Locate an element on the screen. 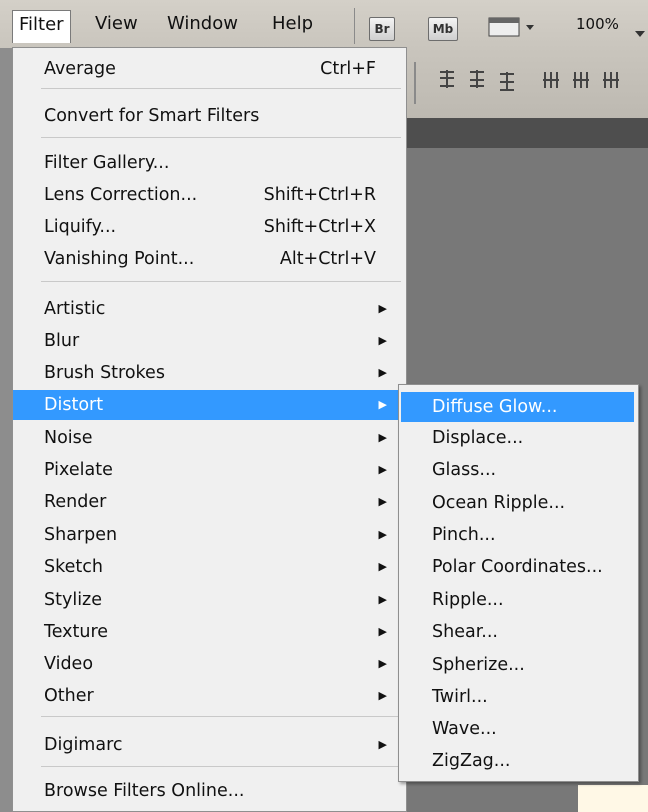 Image resolution: width=648 pixels, height=812 pixels. menu-item-shortcut: Alt+Ctrl+V is located at coordinates (327, 259).